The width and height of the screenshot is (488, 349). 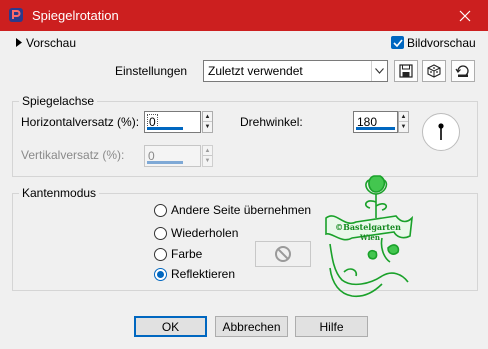 I want to click on paint-shop-pro-icon, so click(x=16, y=15).